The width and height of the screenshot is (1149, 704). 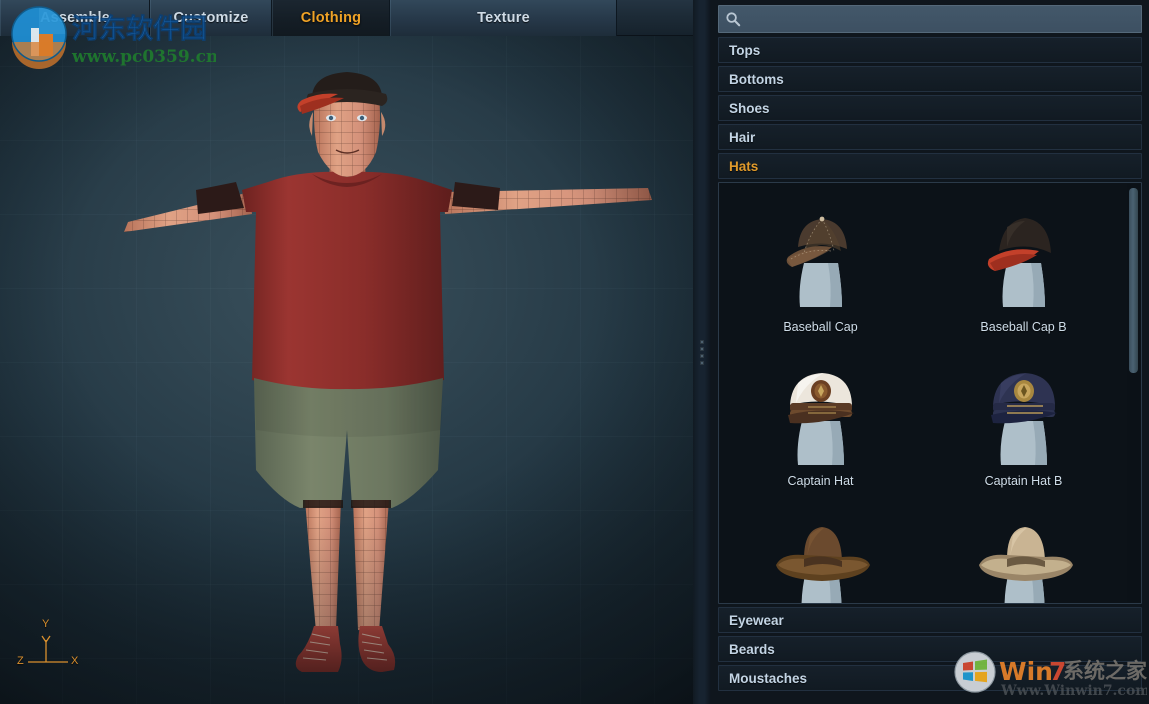 I want to click on item-baseball-cap-thumbnail, so click(x=821, y=260).